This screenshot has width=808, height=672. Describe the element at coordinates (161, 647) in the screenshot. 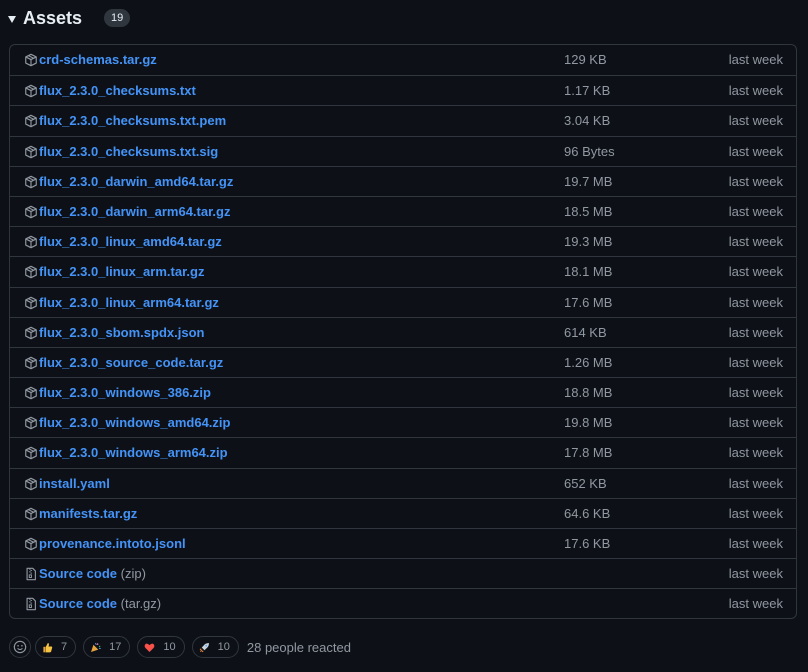

I see `reaction-heart-button: 10` at that location.